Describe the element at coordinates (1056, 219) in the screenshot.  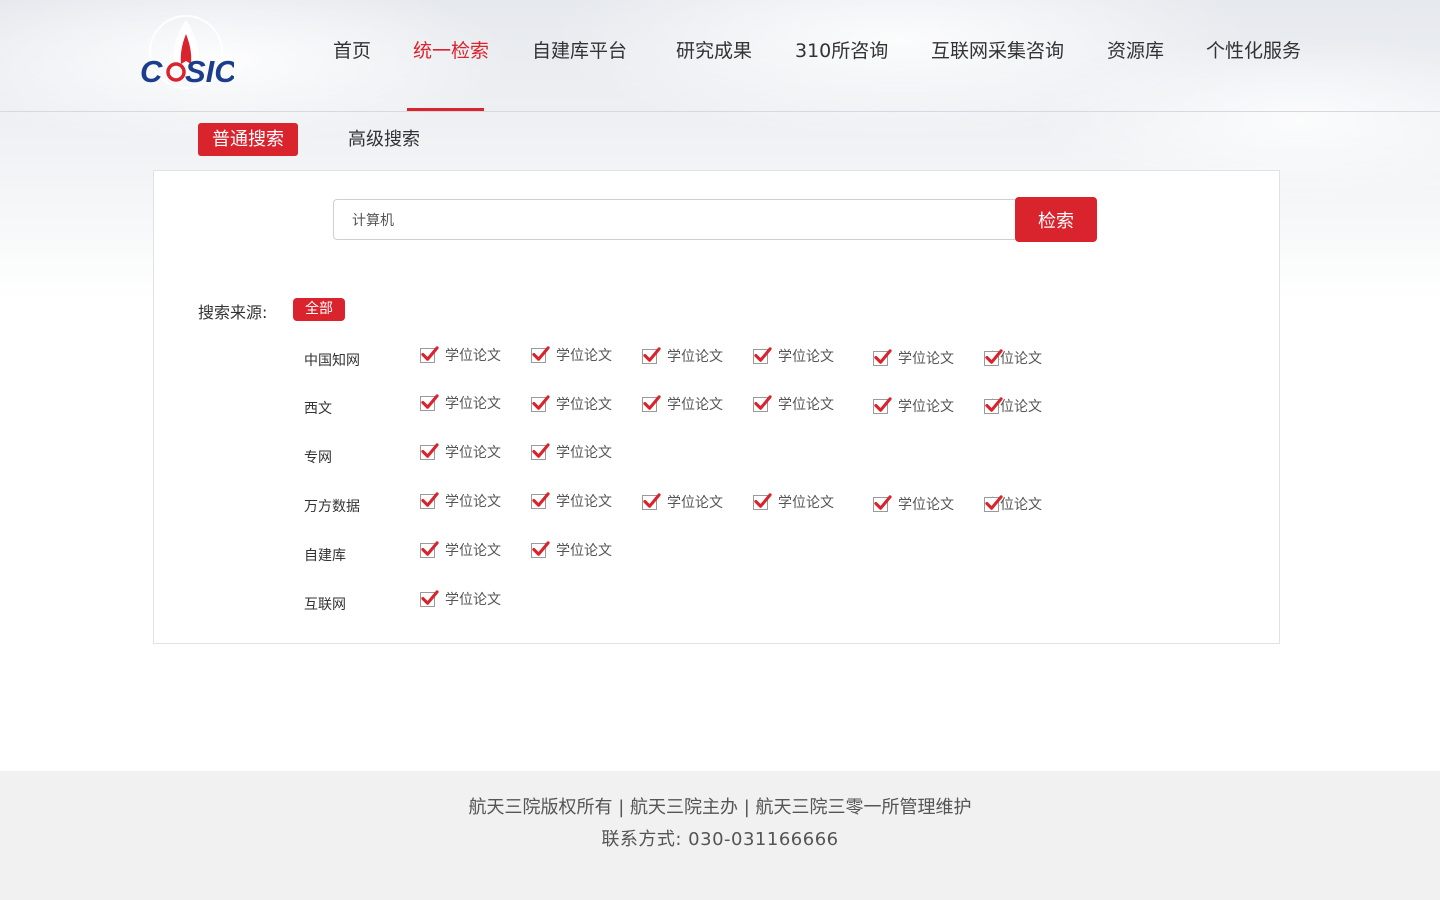
I see `search-button: 检索` at that location.